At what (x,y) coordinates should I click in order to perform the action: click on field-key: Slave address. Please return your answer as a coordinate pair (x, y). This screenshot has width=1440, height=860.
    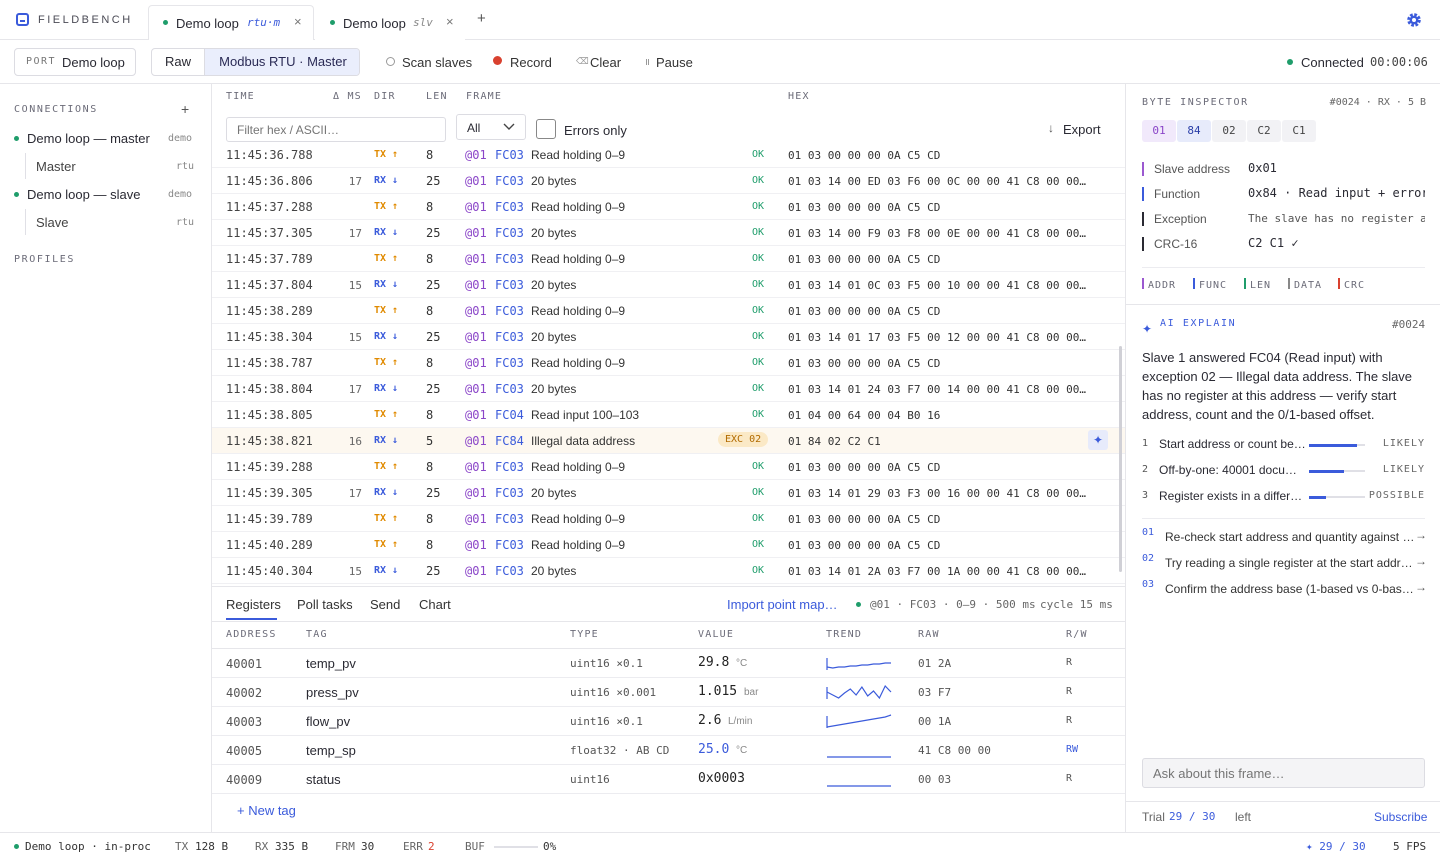
    Looking at the image, I should click on (1192, 169).